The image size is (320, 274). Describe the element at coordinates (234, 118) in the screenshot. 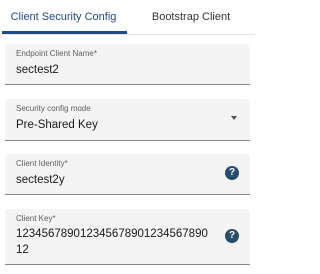

I see `chevron-down-icon` at that location.